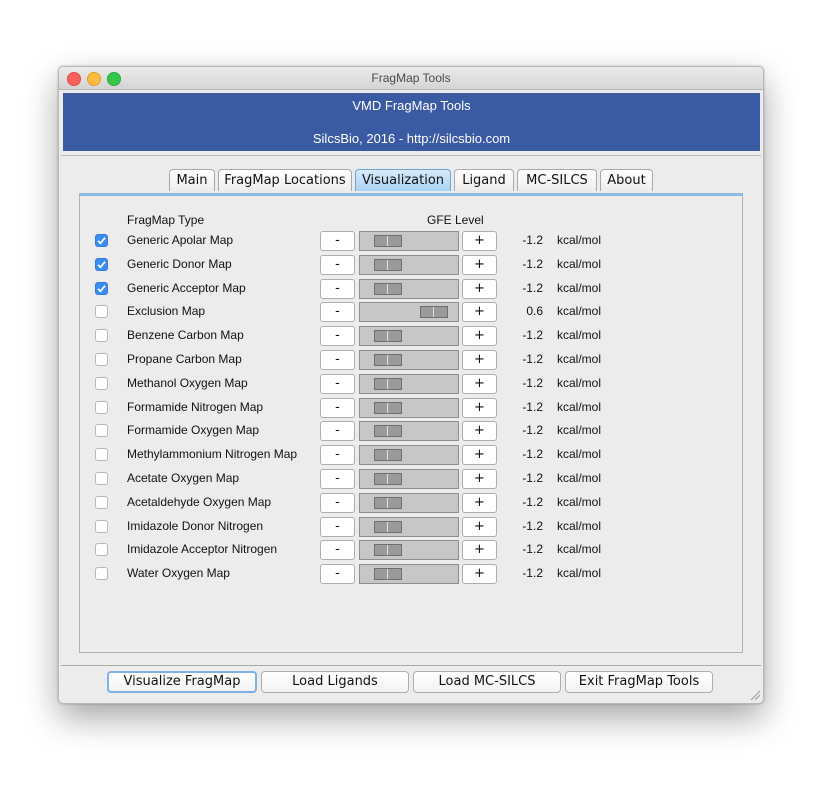 Image resolution: width=820 pixels, height=794 pixels. What do you see at coordinates (755, 695) in the screenshot?
I see `resize-grip-icon` at bounding box center [755, 695].